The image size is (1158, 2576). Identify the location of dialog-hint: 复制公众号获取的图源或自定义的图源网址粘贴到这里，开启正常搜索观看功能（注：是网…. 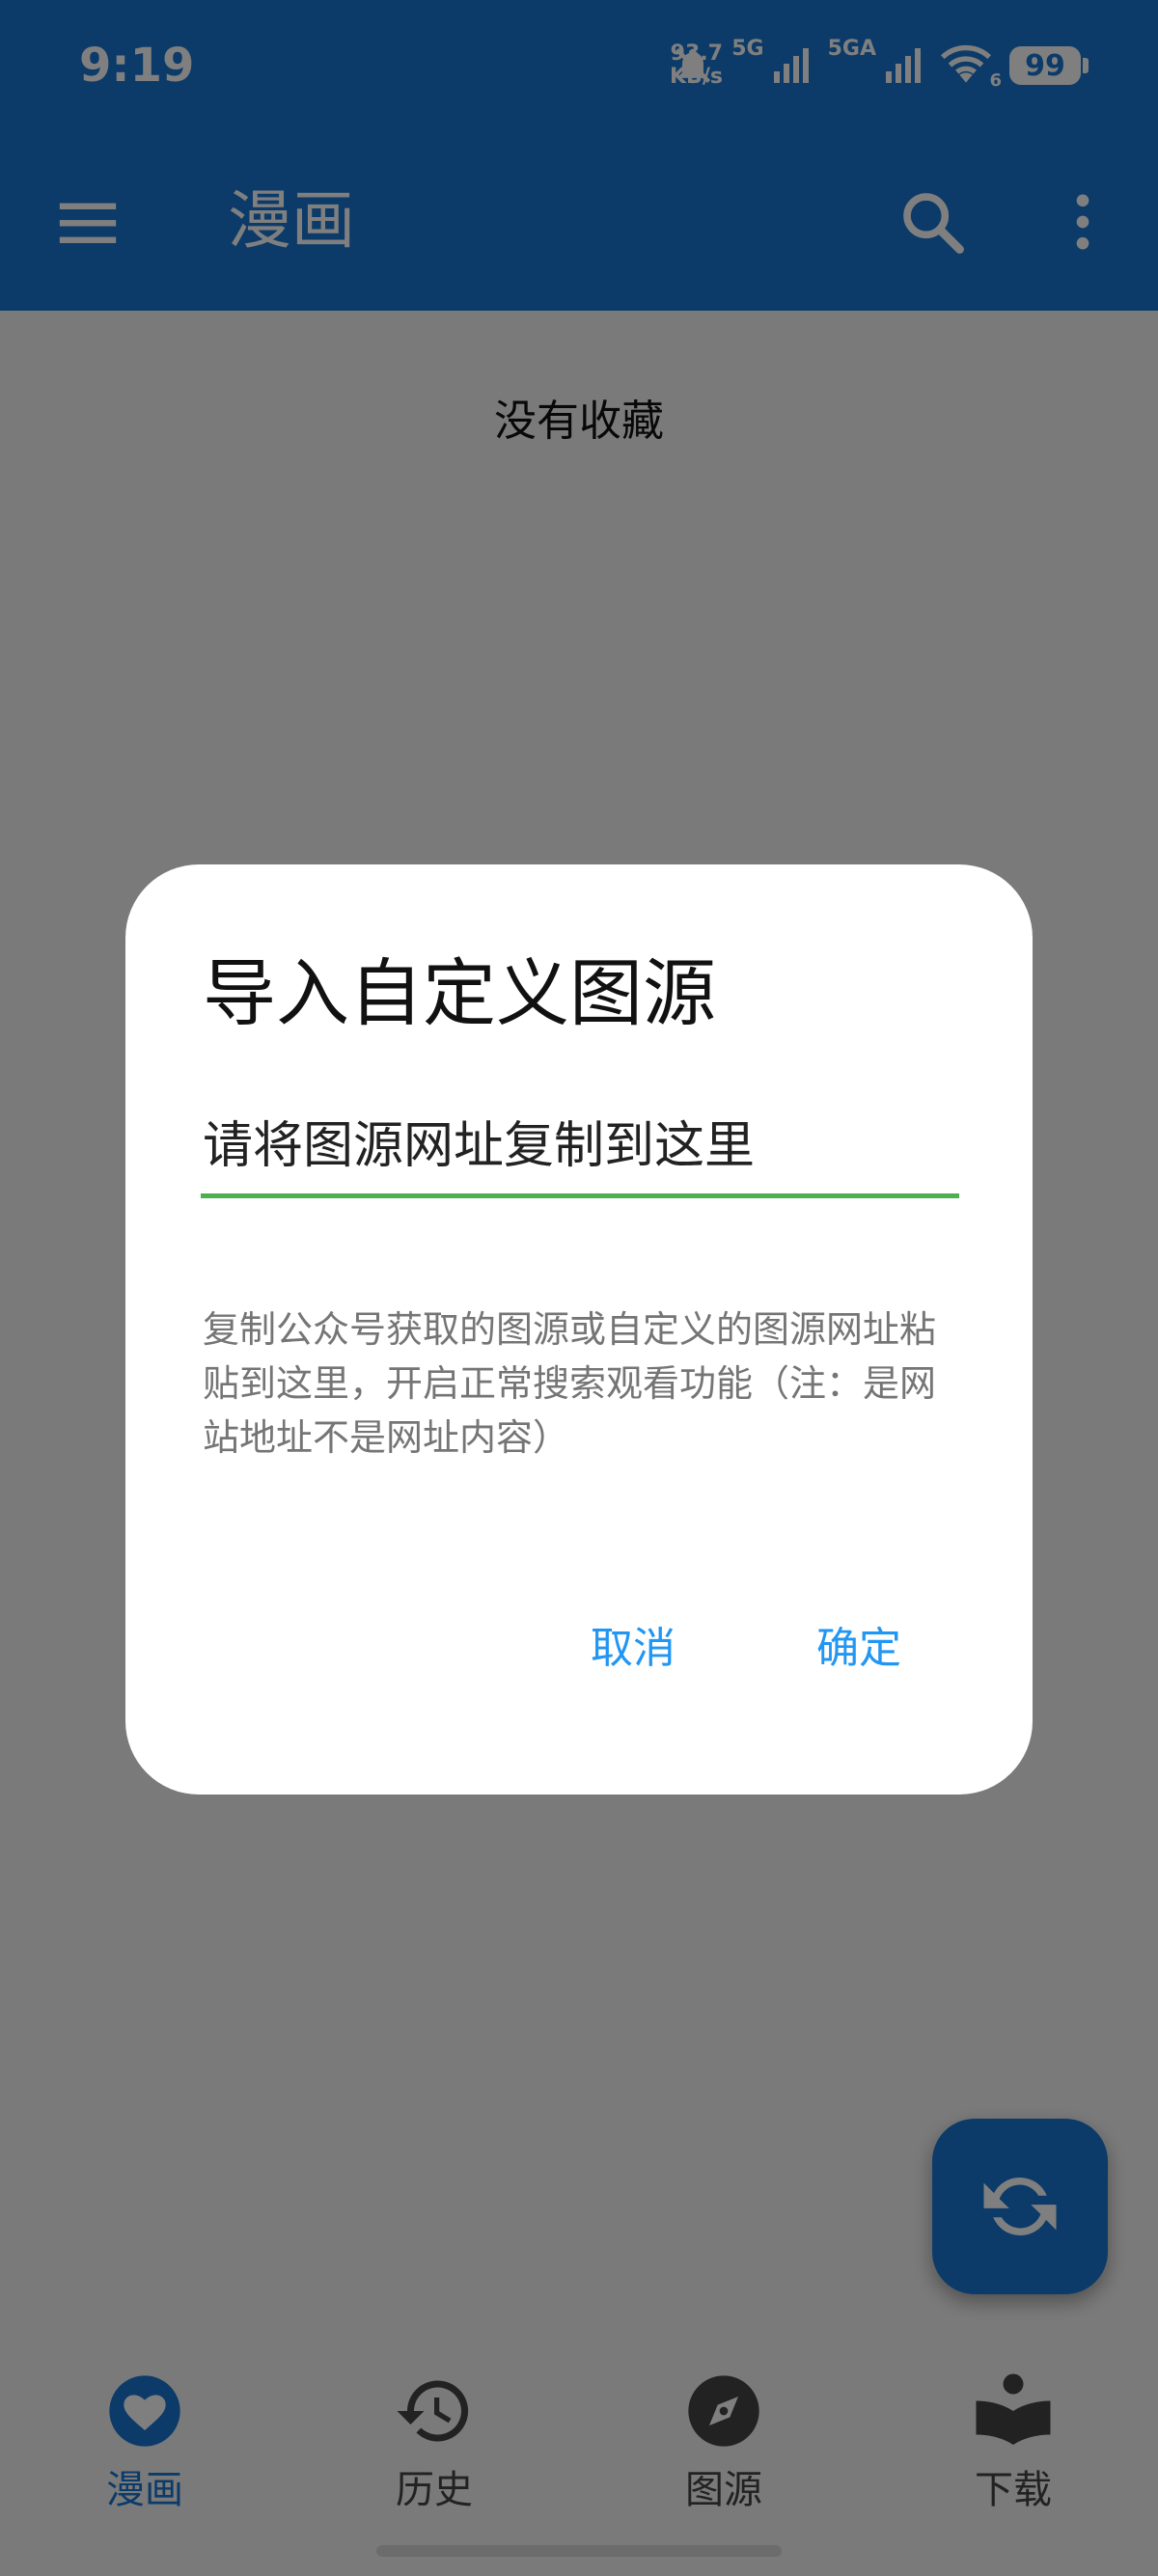
(570, 1384).